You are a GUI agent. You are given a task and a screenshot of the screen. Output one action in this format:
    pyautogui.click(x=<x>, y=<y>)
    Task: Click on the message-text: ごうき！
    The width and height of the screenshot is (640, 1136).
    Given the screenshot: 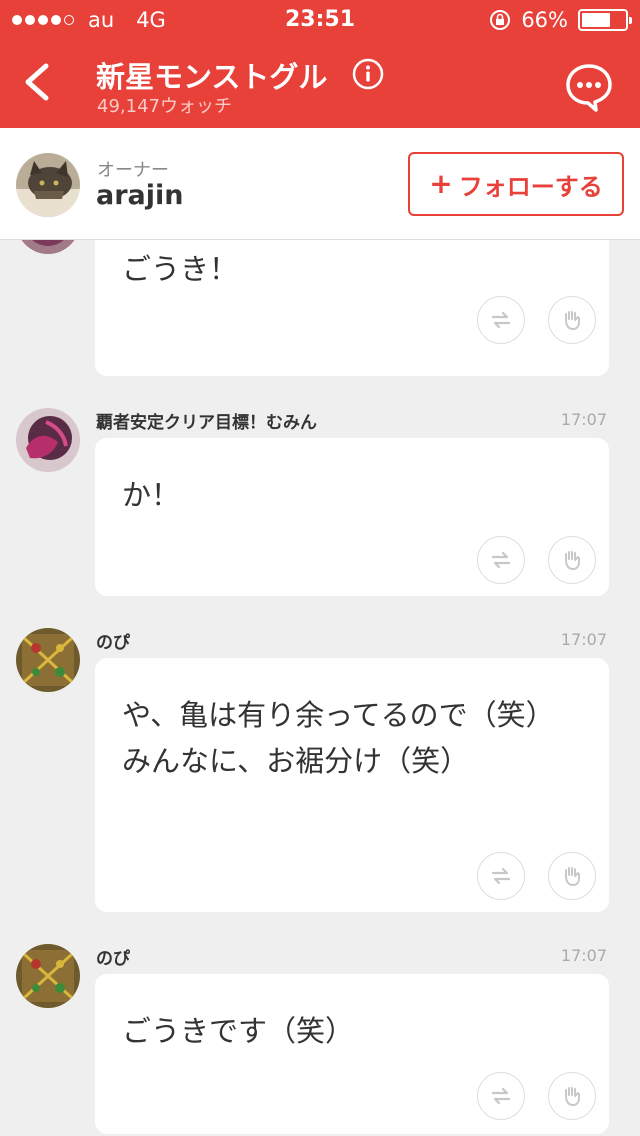 What is the action you would take?
    pyautogui.click(x=180, y=269)
    